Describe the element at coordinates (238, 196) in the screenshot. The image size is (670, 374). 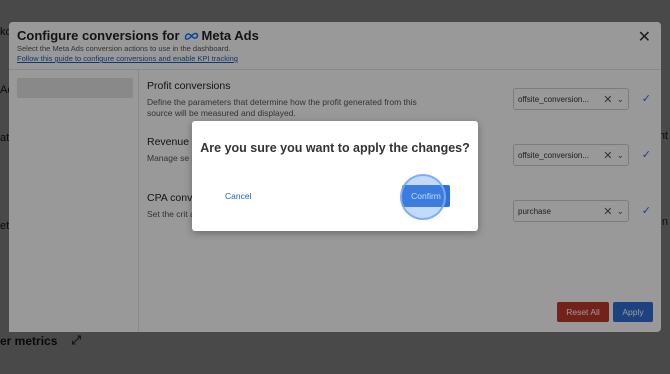
I see `cancel-button: Cancel` at that location.